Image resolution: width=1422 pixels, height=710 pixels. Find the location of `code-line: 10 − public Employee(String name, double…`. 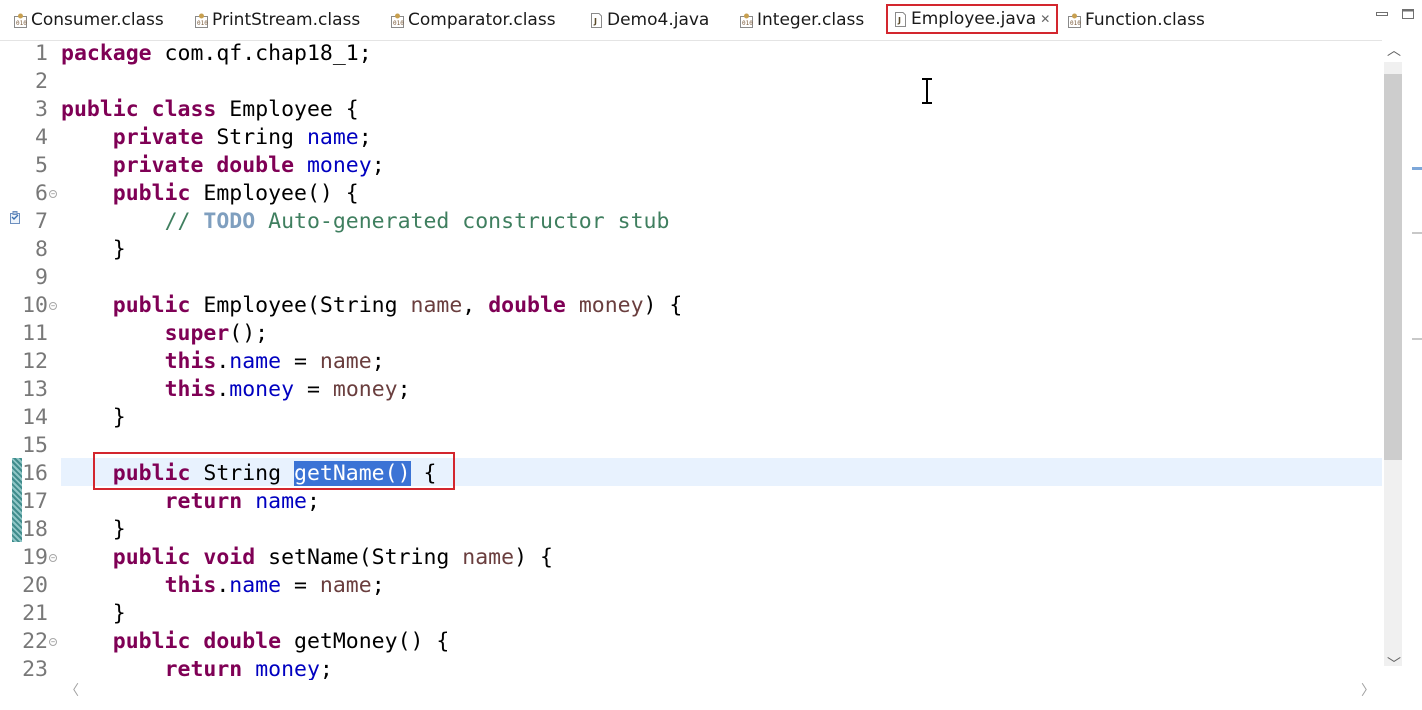

code-line: 10 − public Employee(String name, double… is located at coordinates (691, 306).